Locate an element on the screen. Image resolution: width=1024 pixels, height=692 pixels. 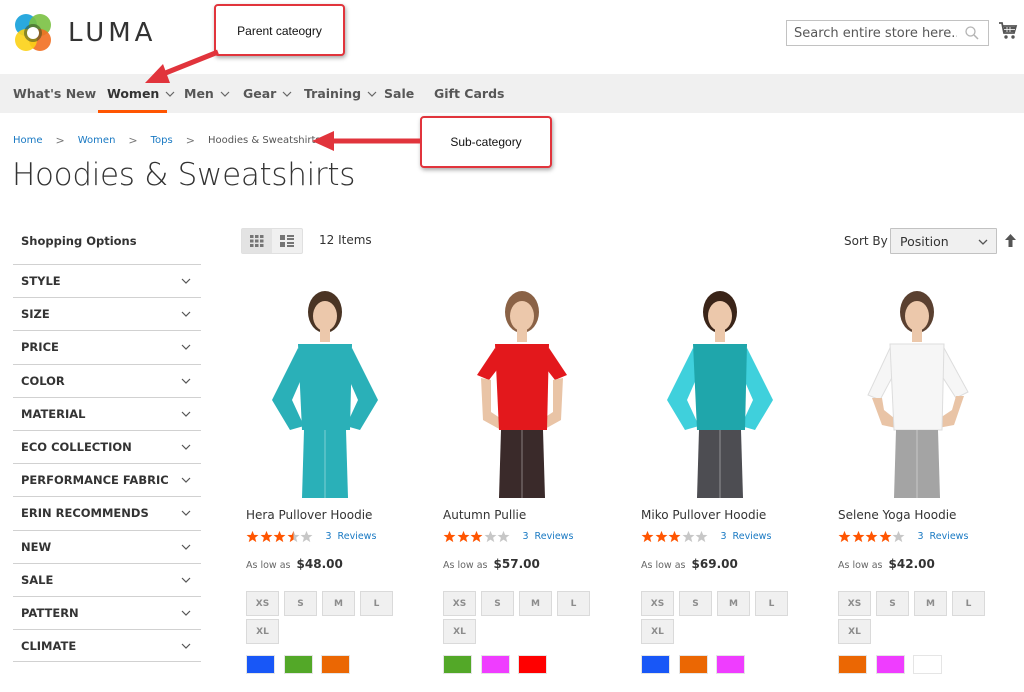
nav-item-whats-new: What's New is located at coordinates (54, 93).